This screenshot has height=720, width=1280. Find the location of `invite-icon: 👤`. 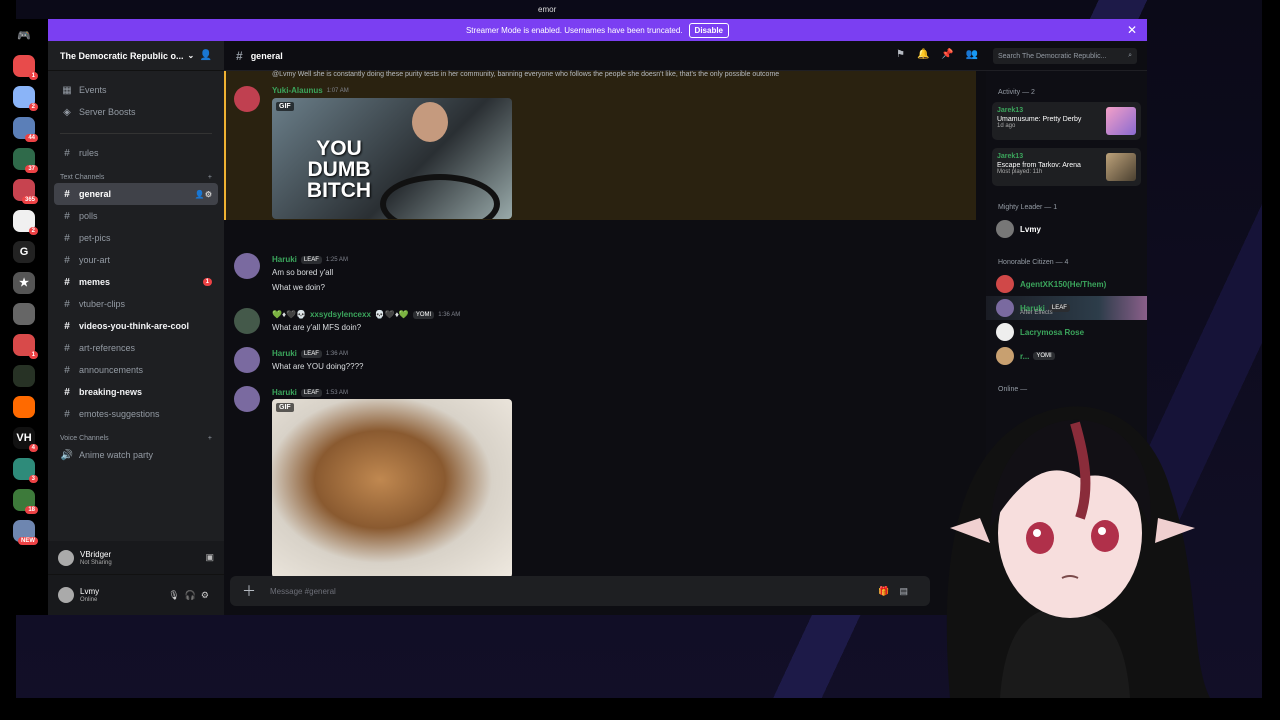

invite-icon: 👤 is located at coordinates (206, 55).